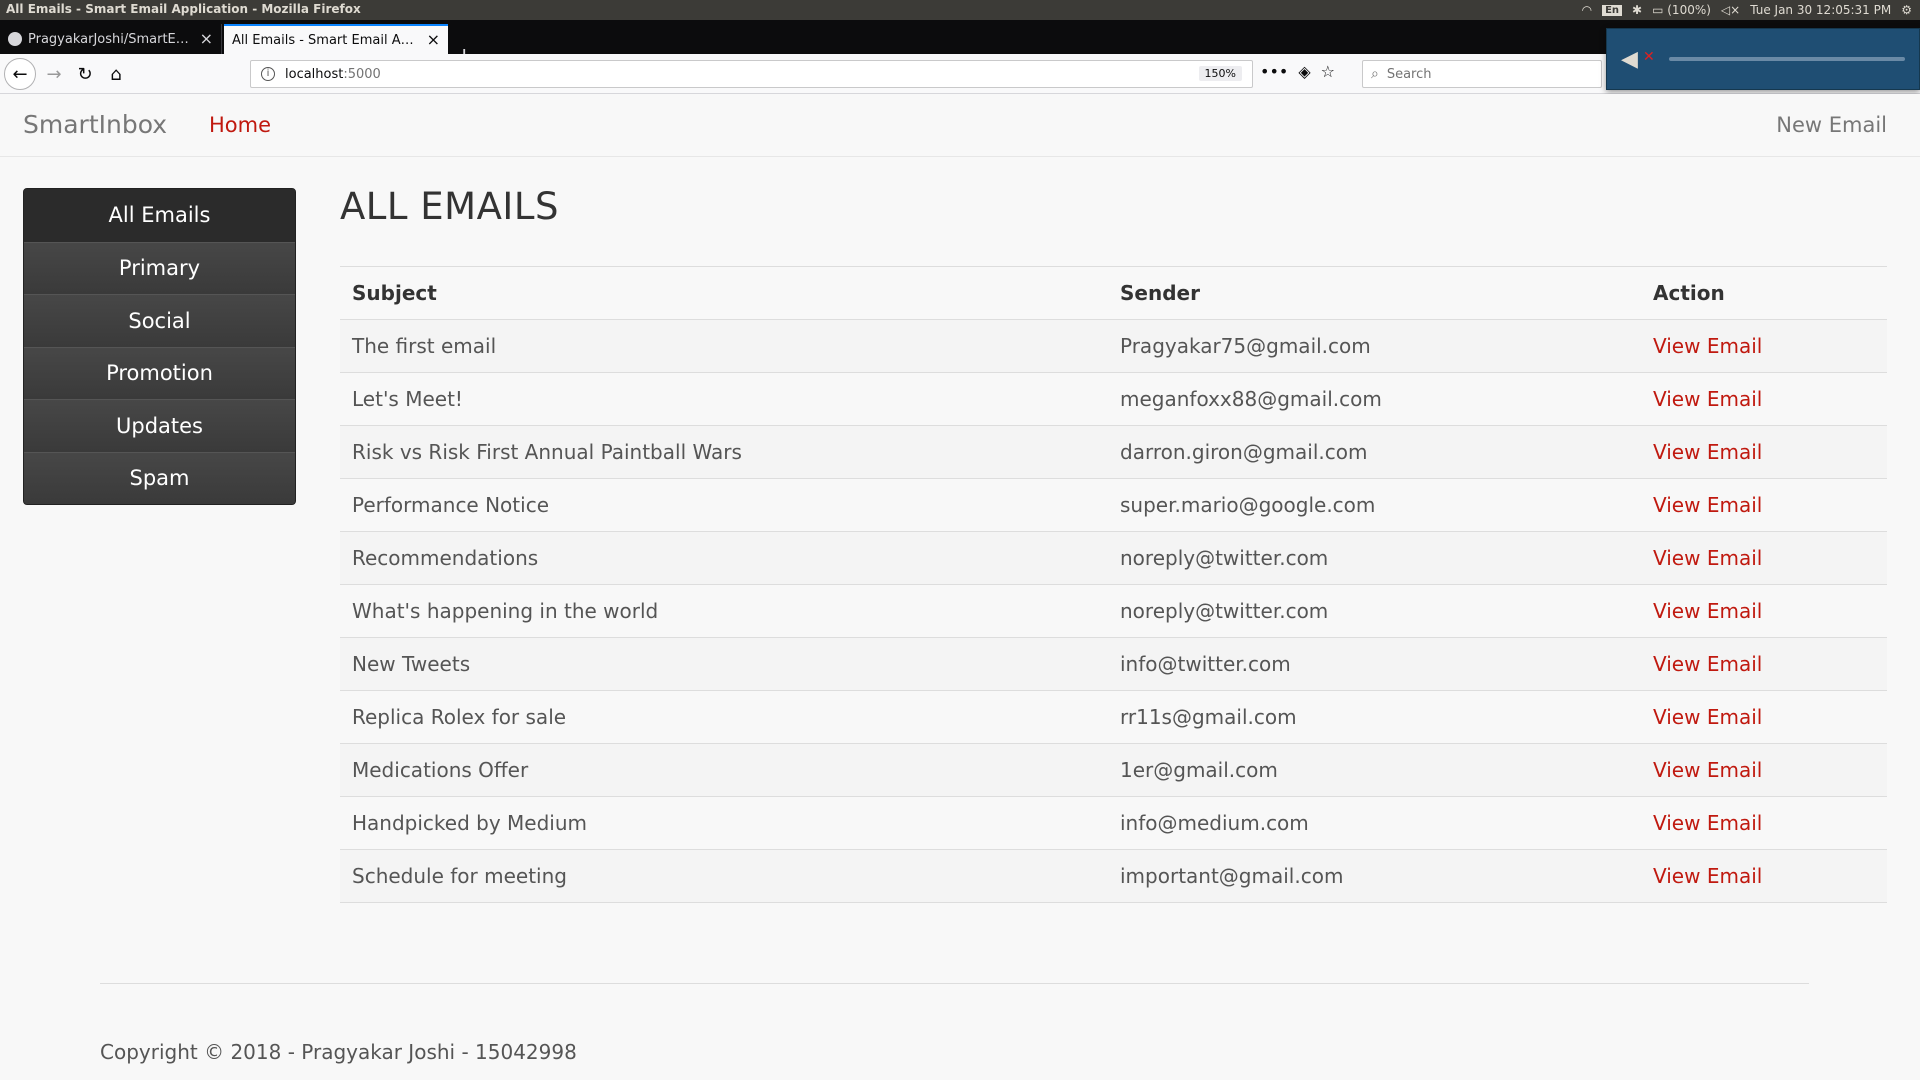 The height and width of the screenshot is (1080, 1920). Describe the element at coordinates (1764, 293) in the screenshot. I see `header-action: Action` at that location.